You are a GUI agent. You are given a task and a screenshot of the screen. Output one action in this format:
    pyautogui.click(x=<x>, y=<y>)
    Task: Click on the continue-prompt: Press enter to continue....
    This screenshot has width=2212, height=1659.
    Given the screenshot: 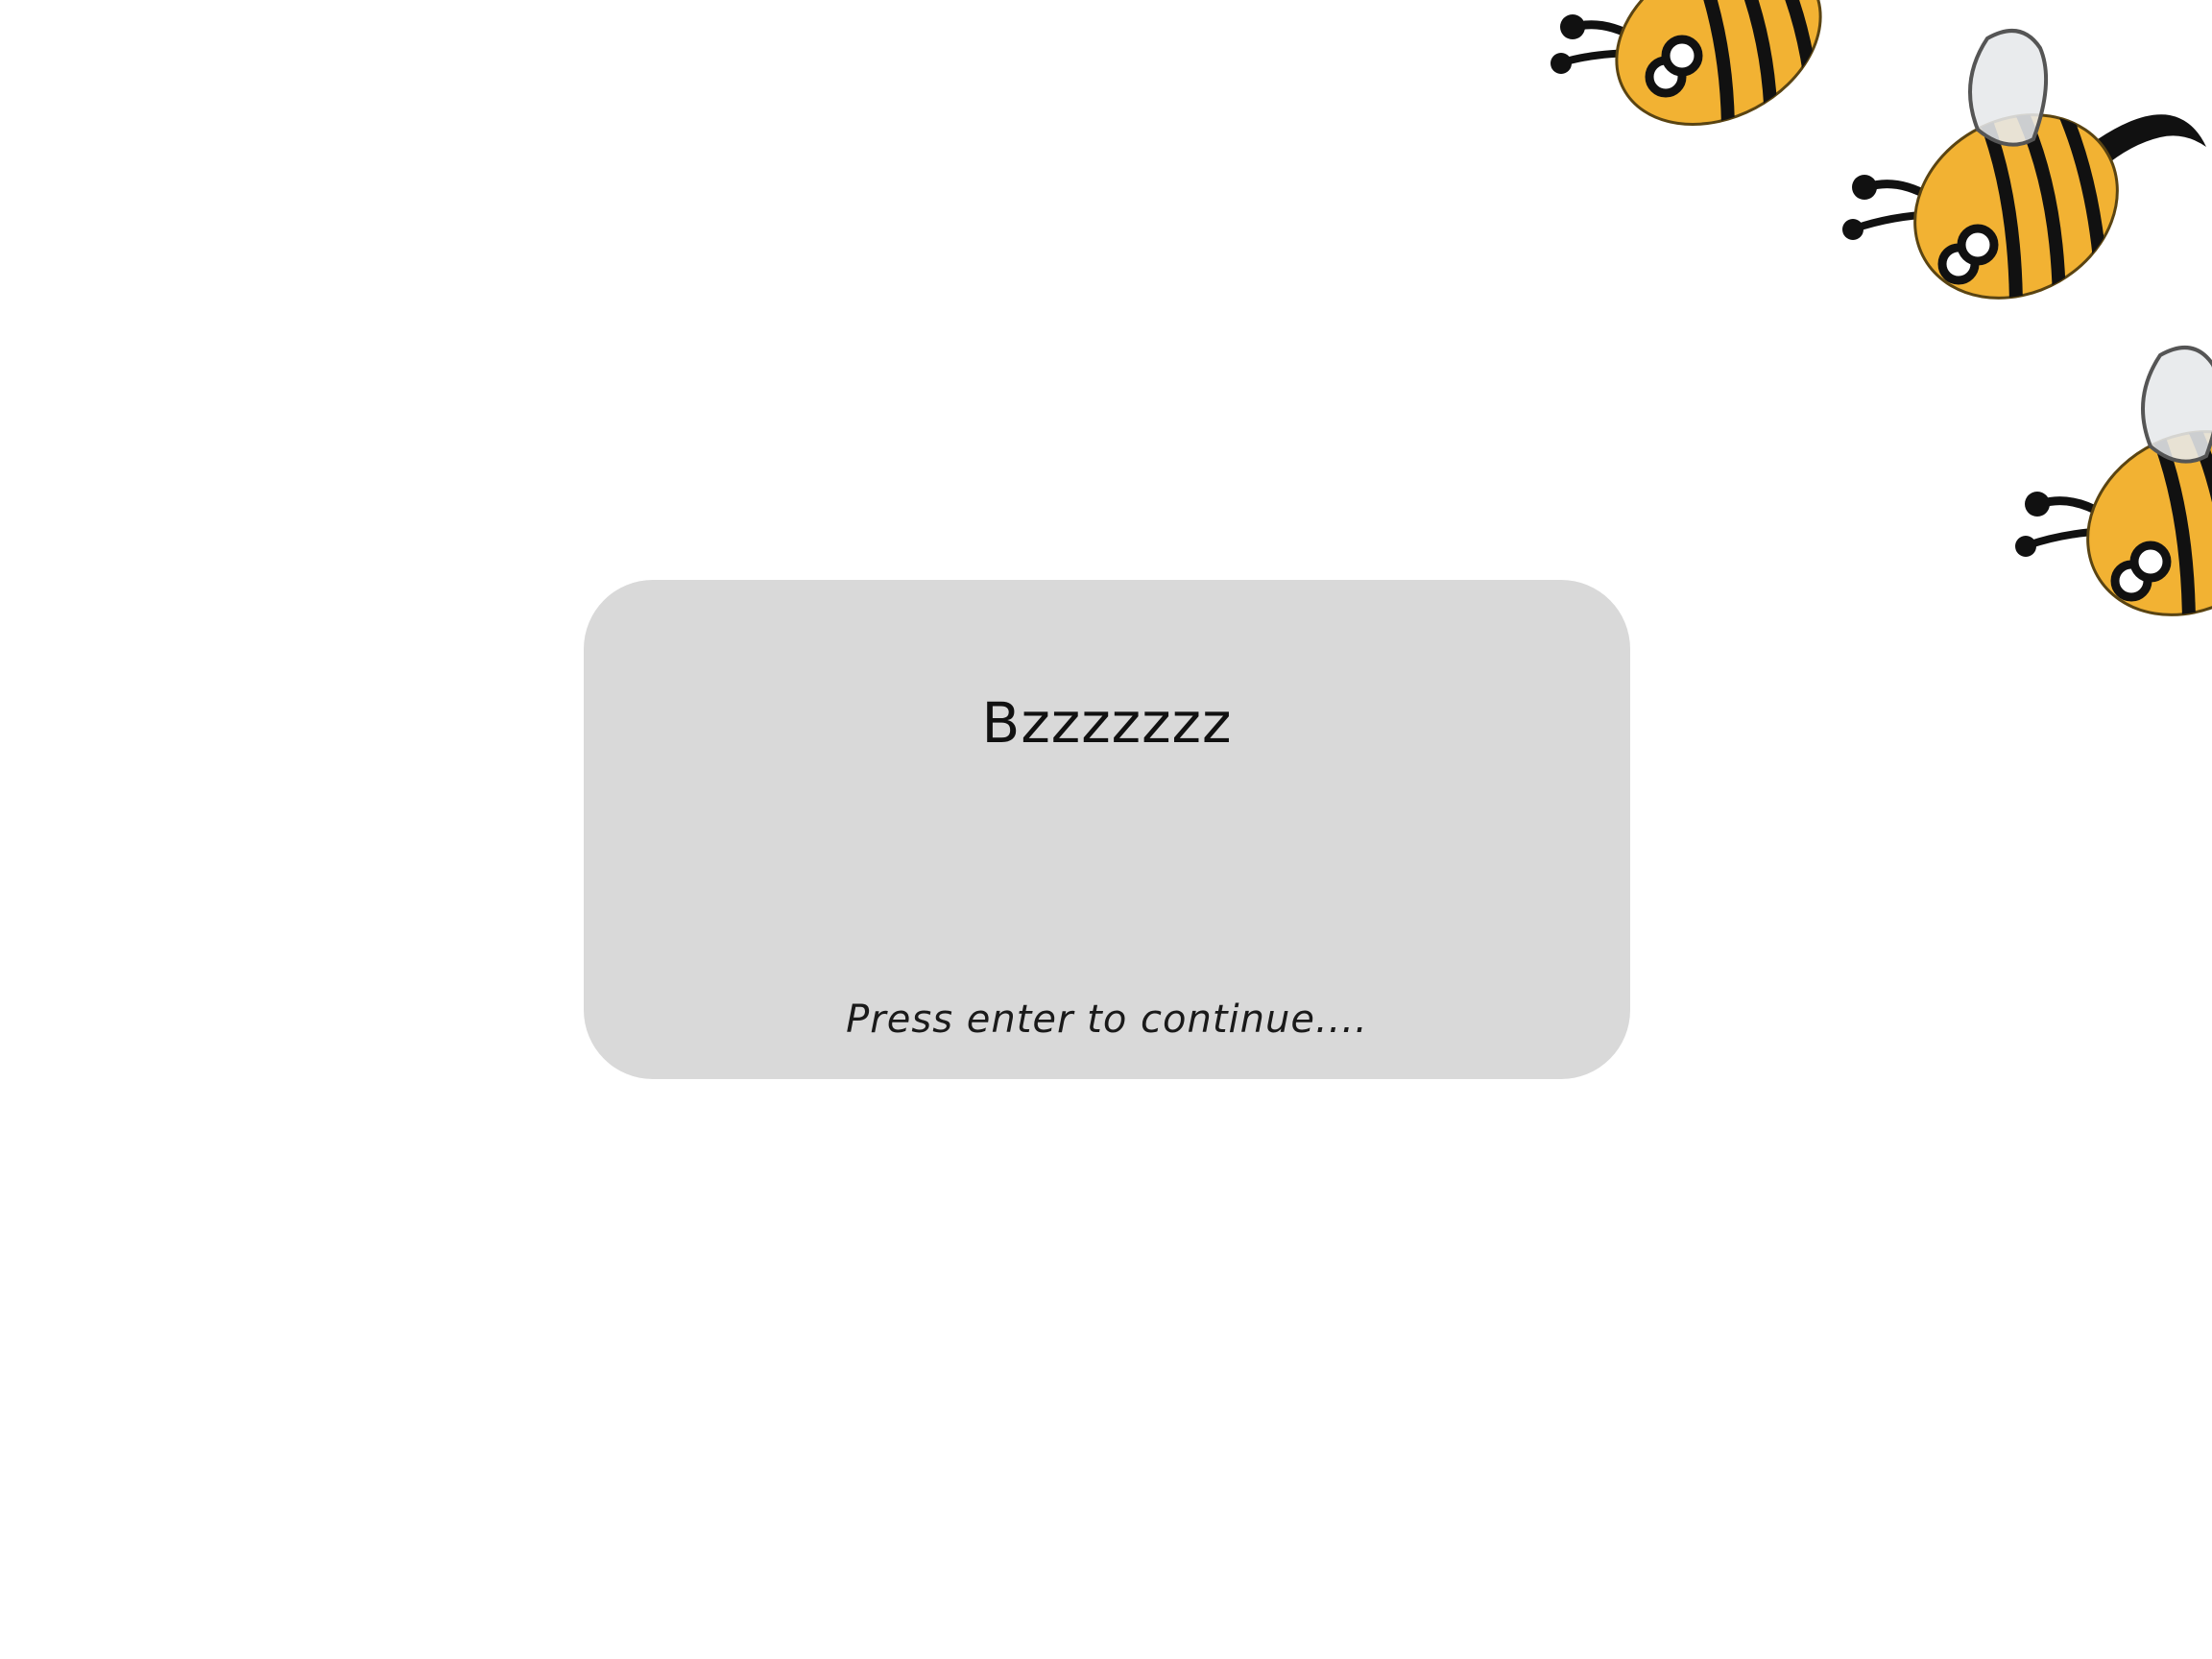 What is the action you would take?
    pyautogui.click(x=1107, y=1020)
    